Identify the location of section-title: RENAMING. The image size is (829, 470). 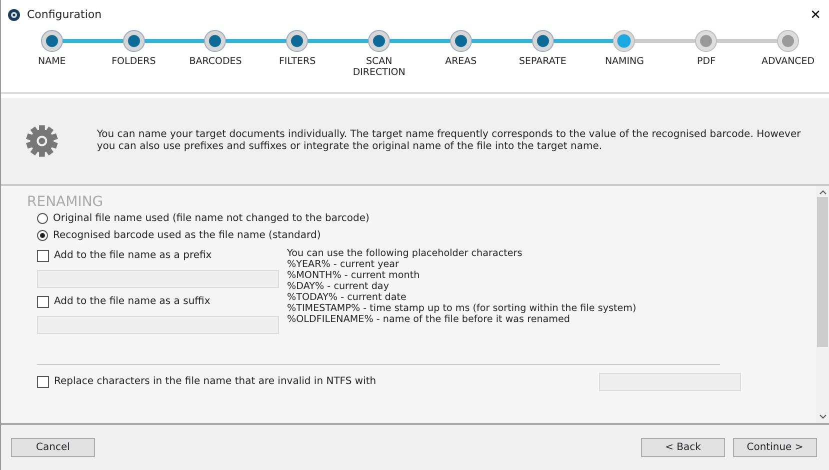
(65, 202).